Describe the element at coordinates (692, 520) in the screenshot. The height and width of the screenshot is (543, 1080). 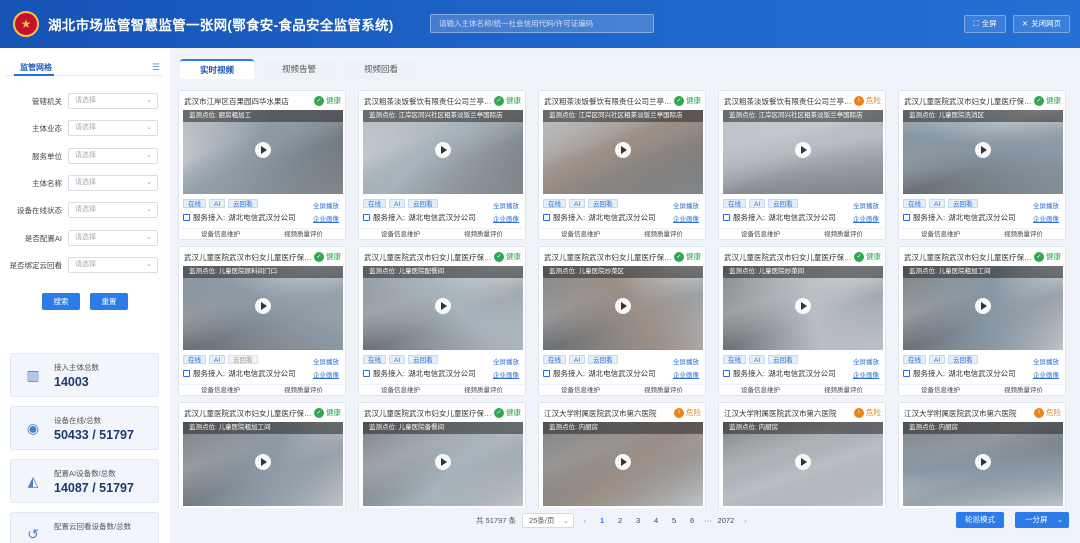
I see `page-number: 6` at that location.